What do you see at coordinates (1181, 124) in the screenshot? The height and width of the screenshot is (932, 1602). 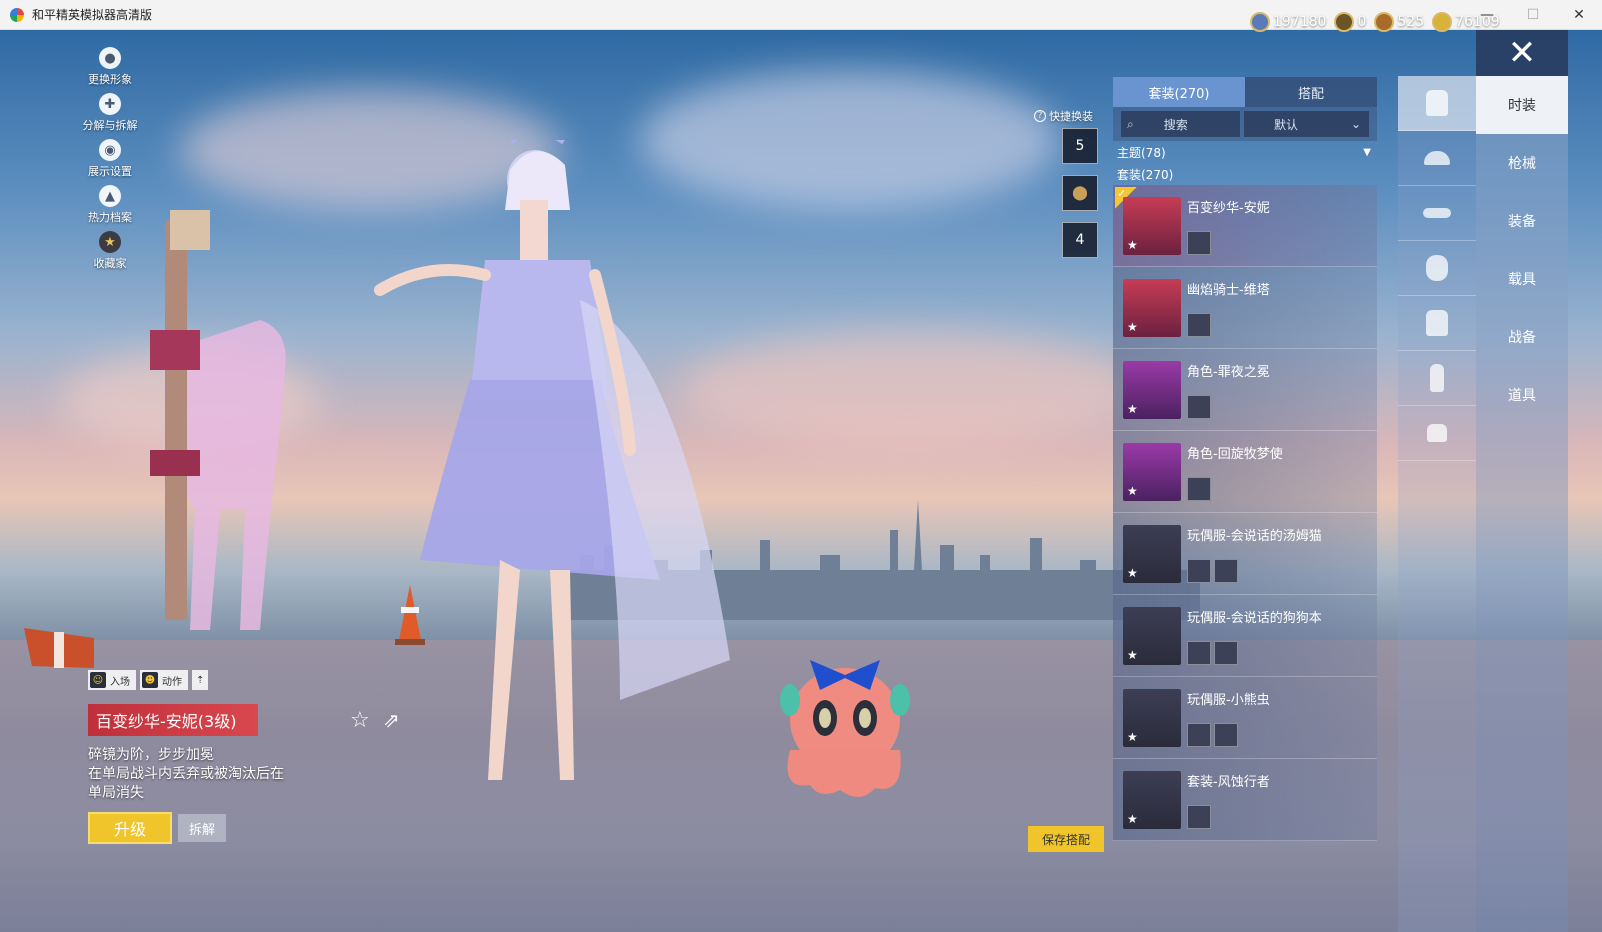 I see `search-input: ⌕ 搜索` at bounding box center [1181, 124].